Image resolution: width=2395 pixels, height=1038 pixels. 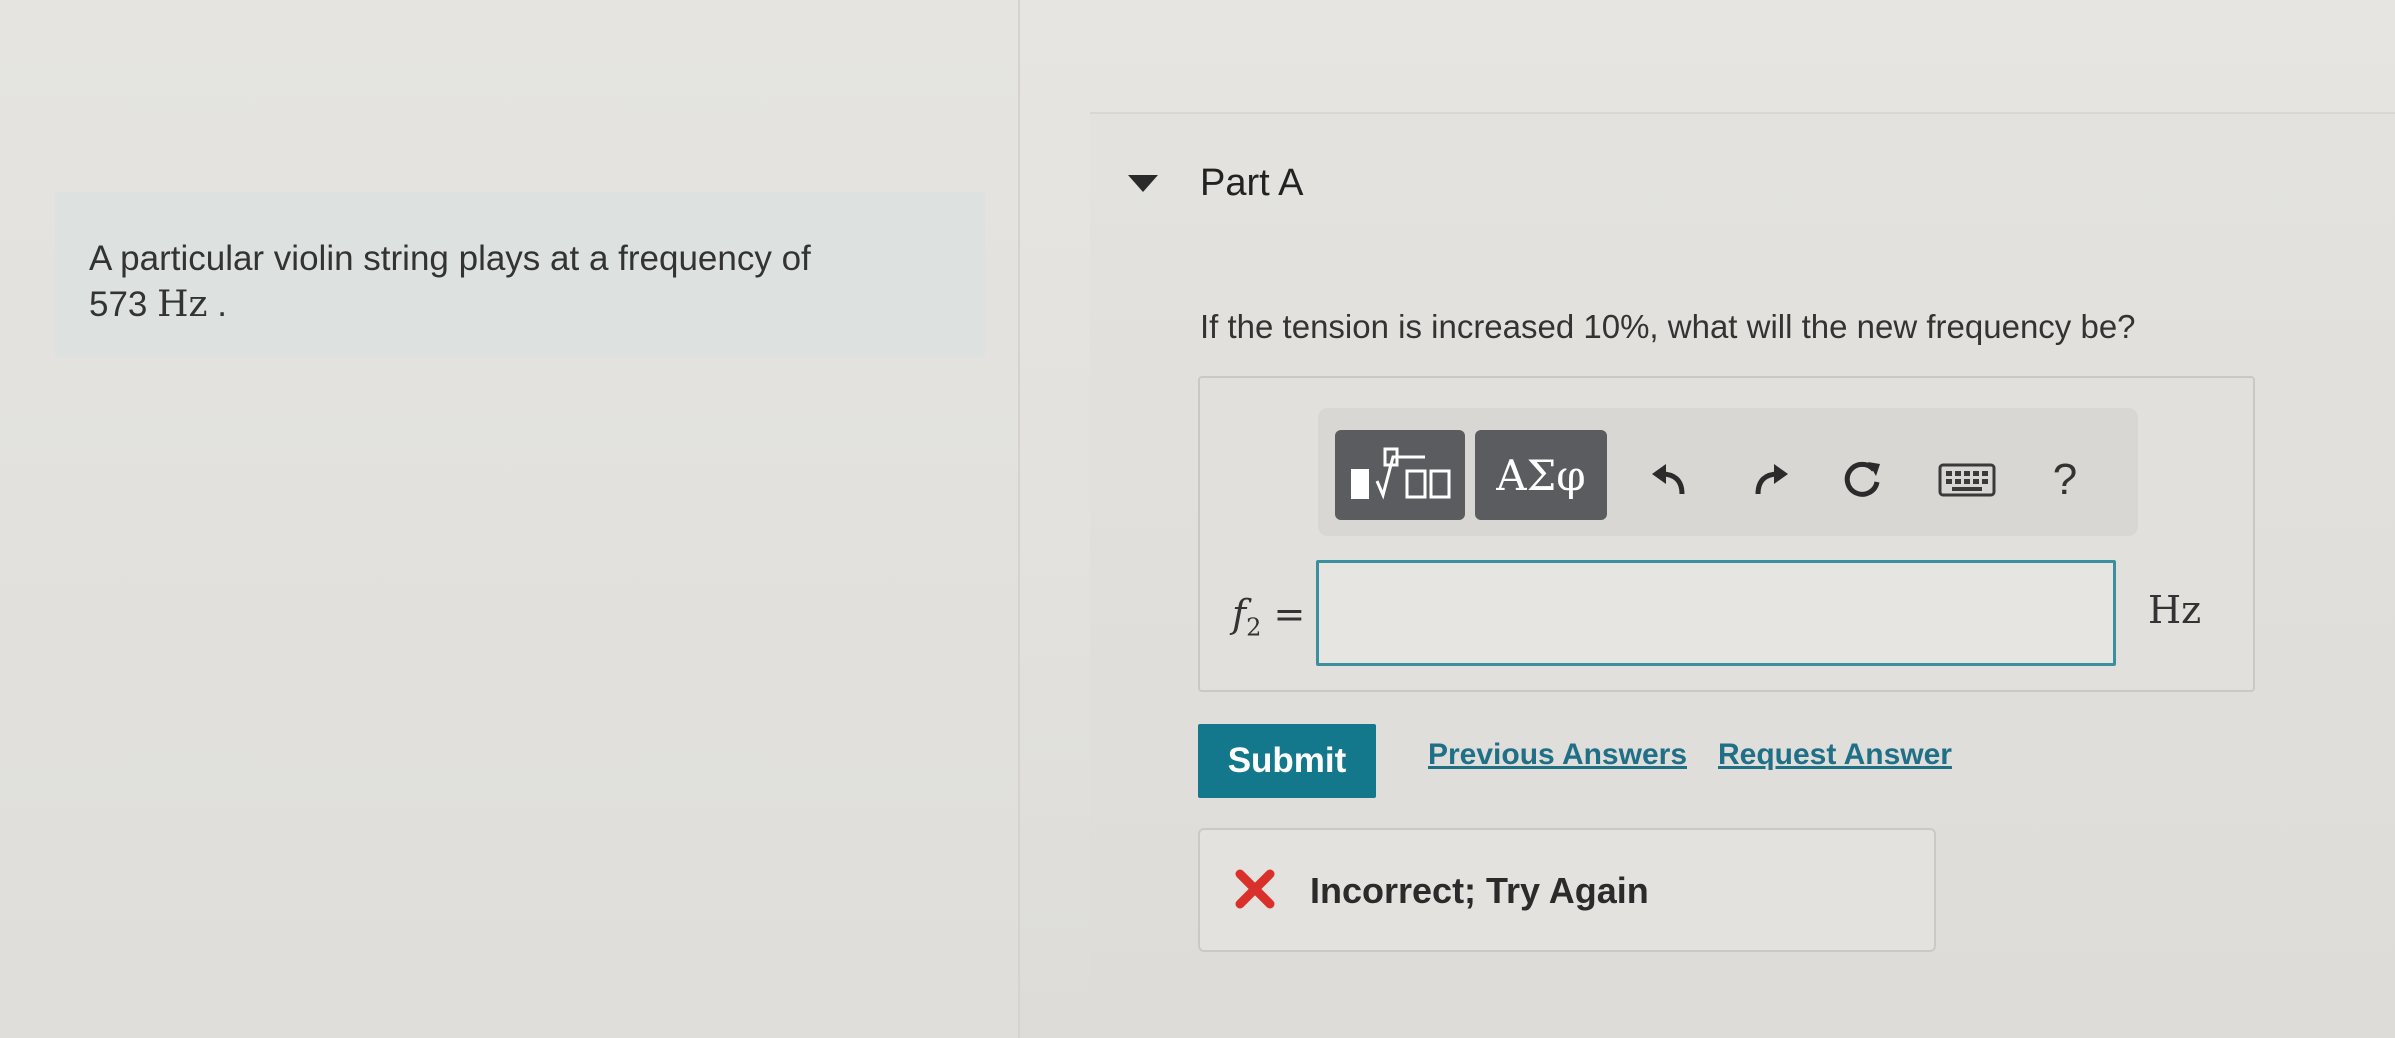 What do you see at coordinates (222, 304) in the screenshot?
I see `problem-period: .` at bounding box center [222, 304].